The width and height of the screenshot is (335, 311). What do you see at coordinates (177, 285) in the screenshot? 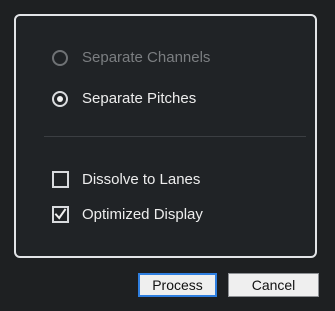
I see `process-button: Process` at bounding box center [177, 285].